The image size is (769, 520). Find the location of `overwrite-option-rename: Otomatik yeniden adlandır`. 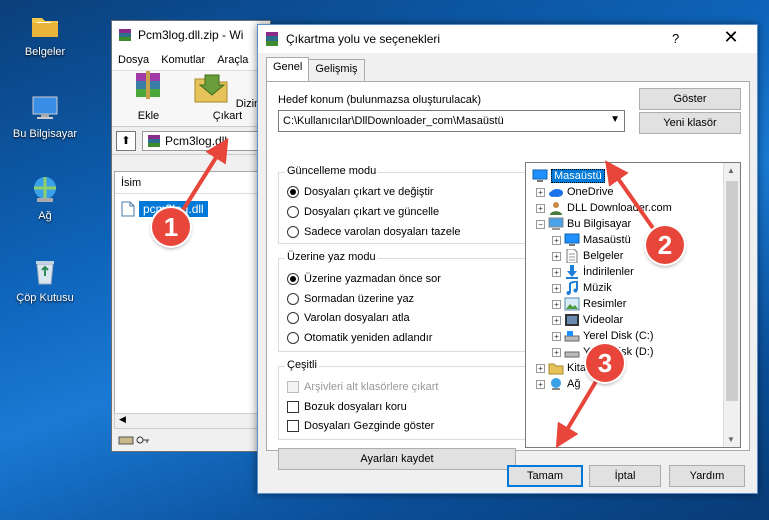

overwrite-option-rename: Otomatik yeniden adlandır is located at coordinates (359, 338).